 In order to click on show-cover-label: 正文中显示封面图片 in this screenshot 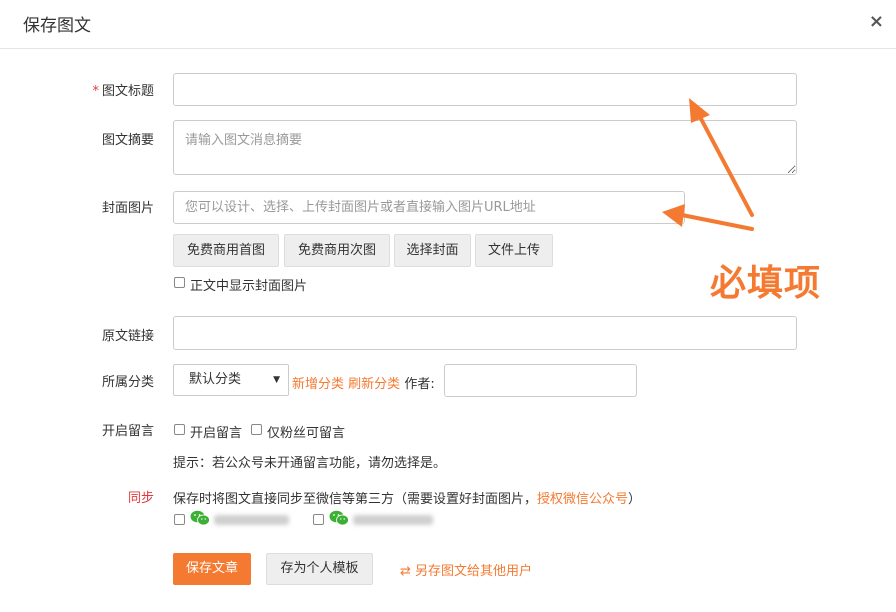, I will do `click(249, 286)`.